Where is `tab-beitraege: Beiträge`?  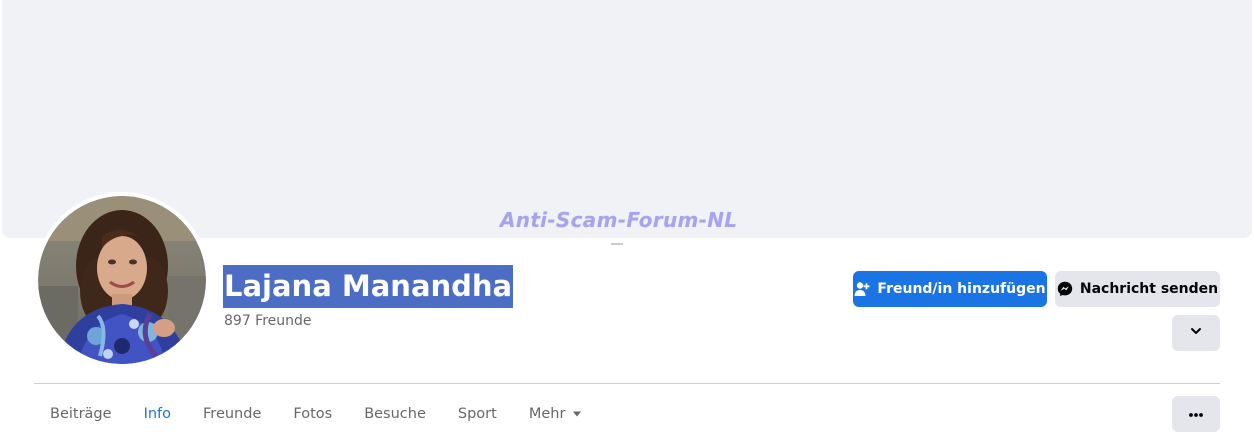 tab-beitraege: Beiträge is located at coordinates (81, 414).